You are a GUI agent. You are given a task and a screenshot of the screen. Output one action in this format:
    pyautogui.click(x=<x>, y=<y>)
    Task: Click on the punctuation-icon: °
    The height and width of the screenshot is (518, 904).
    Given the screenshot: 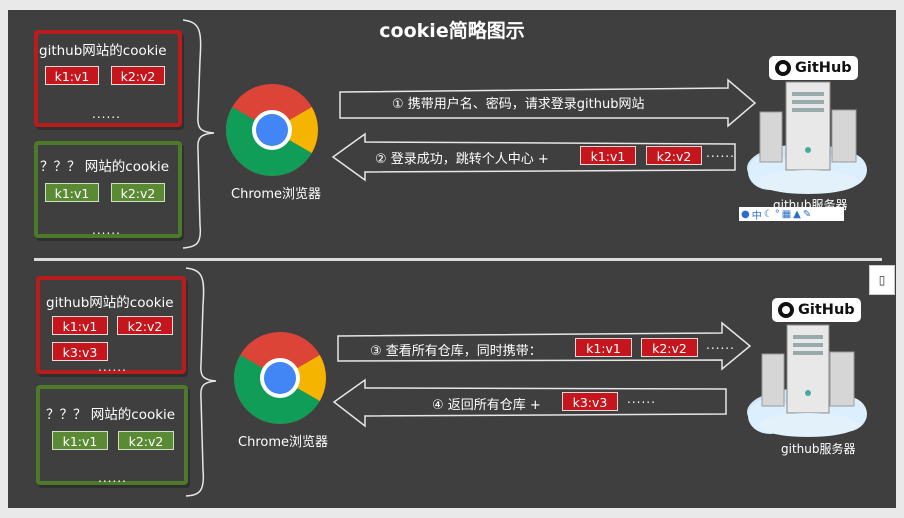 What is the action you would take?
    pyautogui.click(x=777, y=214)
    